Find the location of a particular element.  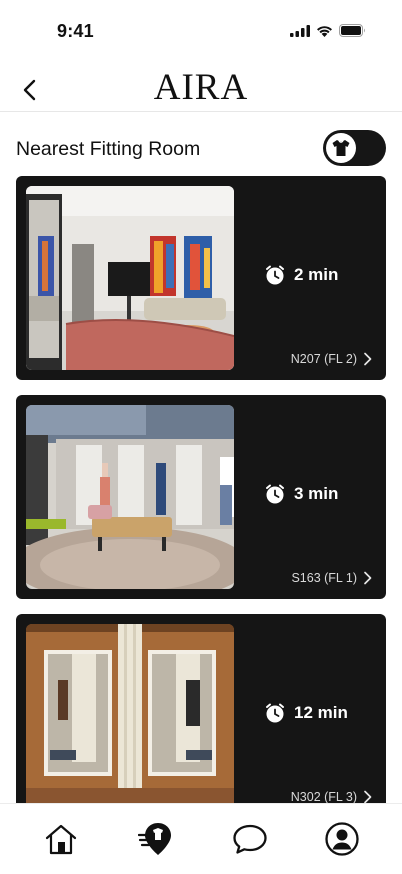

status-time: 9:41 is located at coordinates (75, 31).